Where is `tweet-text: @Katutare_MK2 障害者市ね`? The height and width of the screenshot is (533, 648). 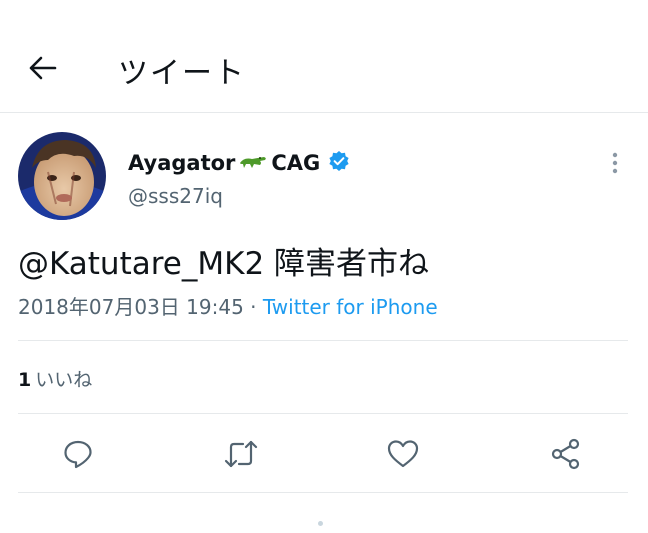
tweet-text: @Katutare_MK2 障害者市ね is located at coordinates (224, 264).